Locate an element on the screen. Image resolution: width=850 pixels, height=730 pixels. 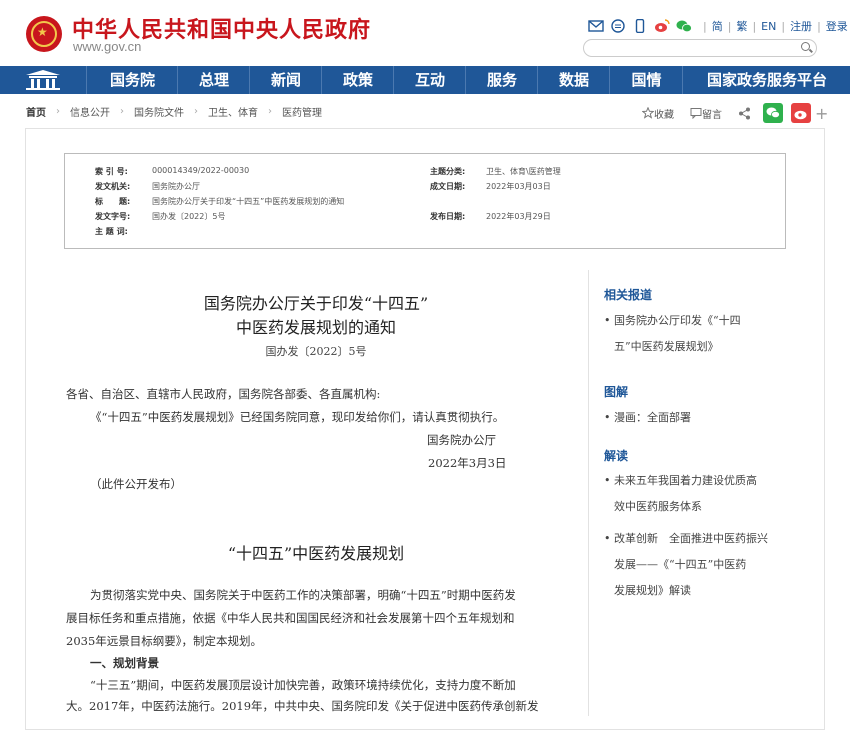
article-doc-number: 国办发〔2022〕5号 is located at coordinates (316, 351).